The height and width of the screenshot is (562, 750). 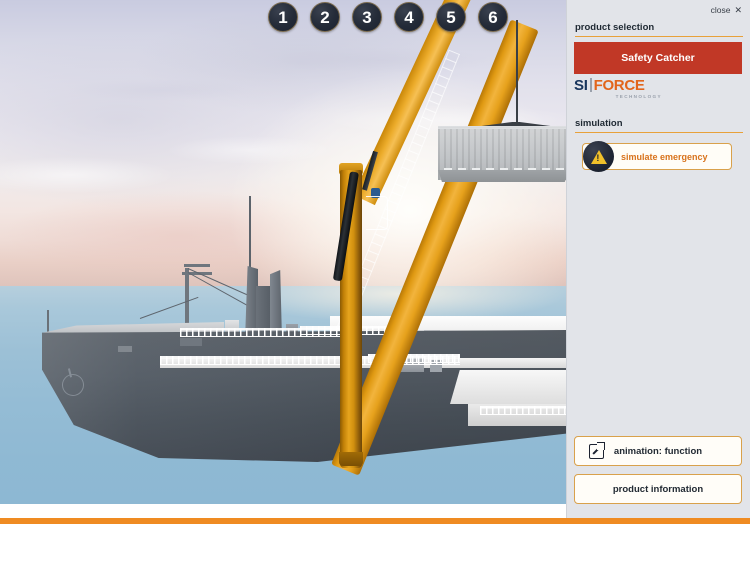 What do you see at coordinates (283, 17) in the screenshot?
I see `step-button-1: 1` at bounding box center [283, 17].